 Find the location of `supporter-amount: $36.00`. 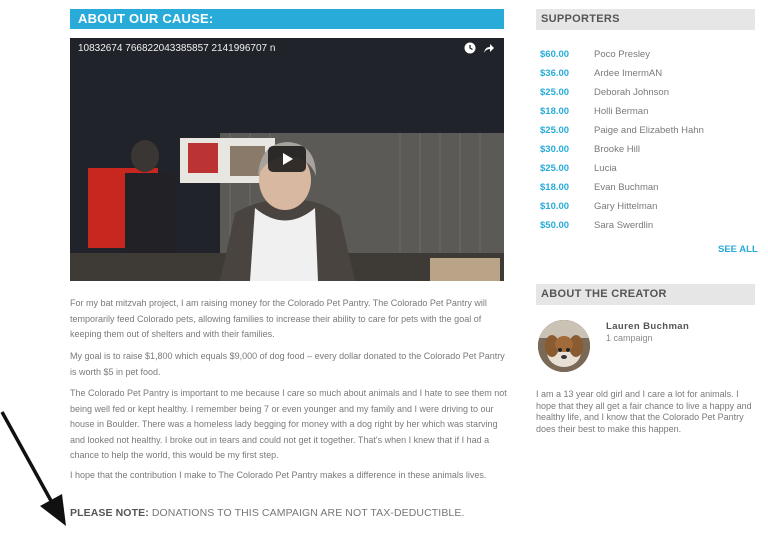

supporter-amount: $36.00 is located at coordinates (555, 73).